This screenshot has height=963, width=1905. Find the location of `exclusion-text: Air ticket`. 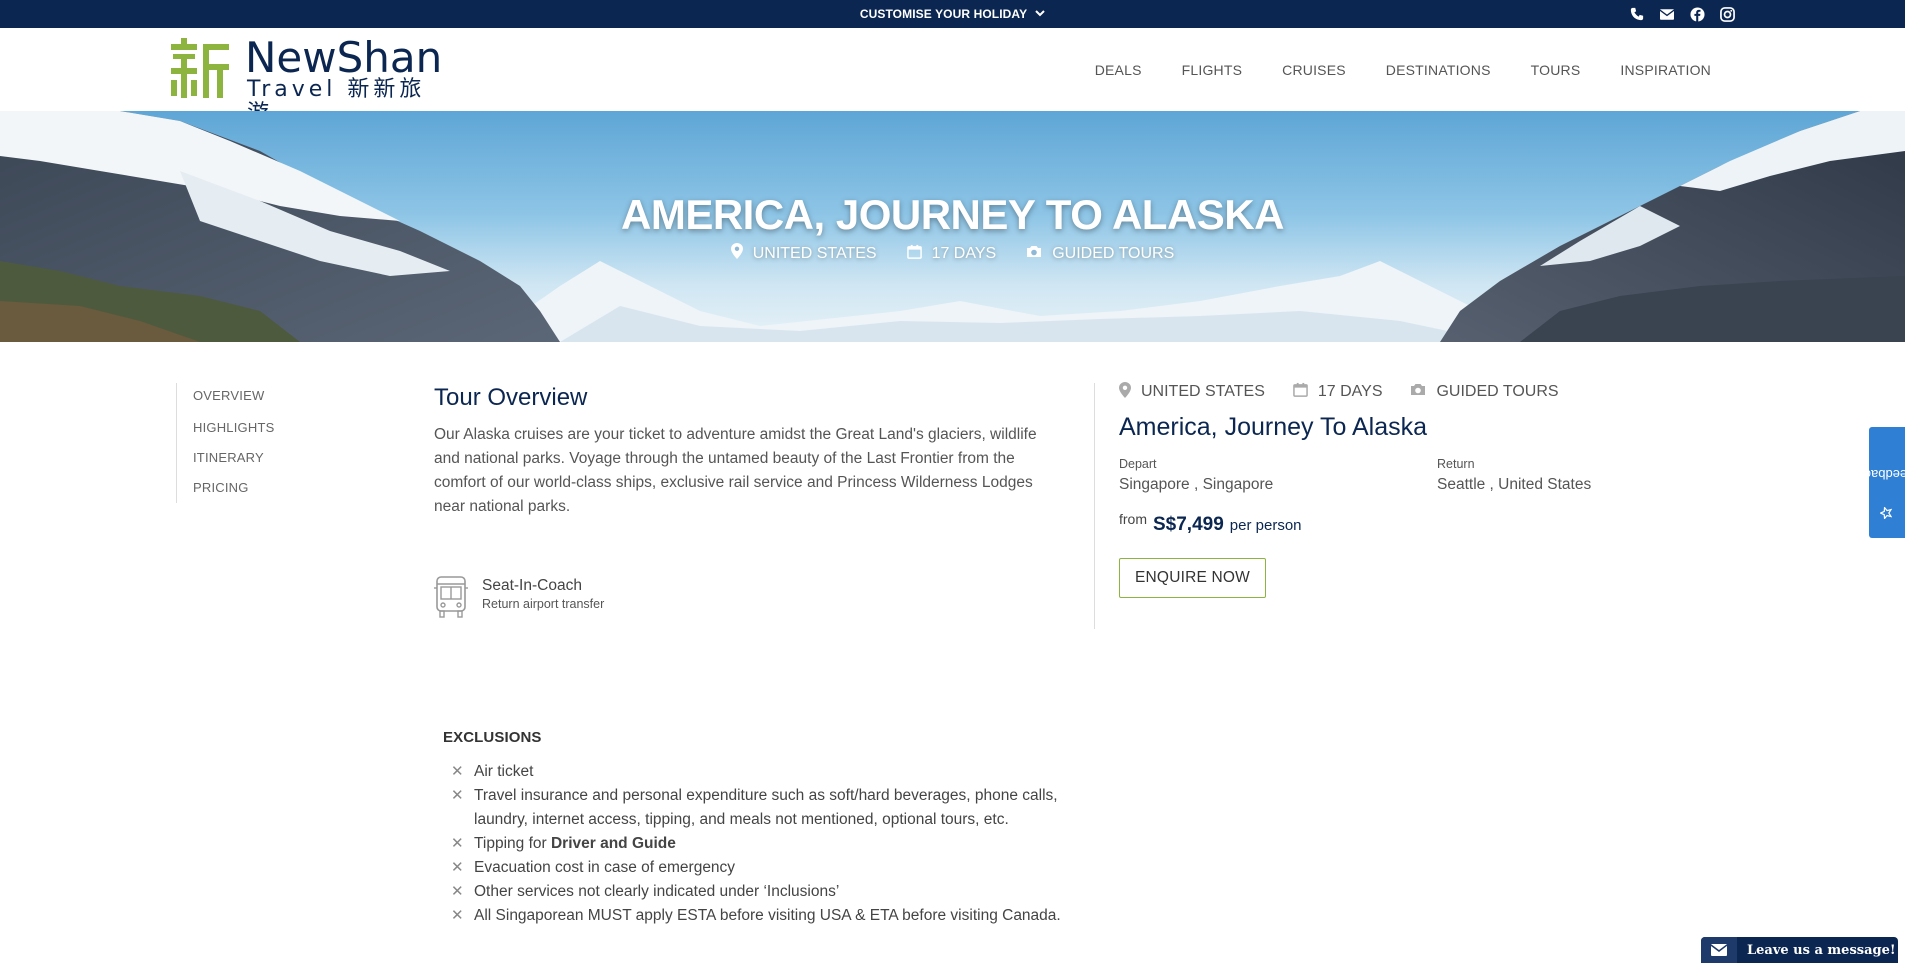

exclusion-text: Air ticket is located at coordinates (504, 771).